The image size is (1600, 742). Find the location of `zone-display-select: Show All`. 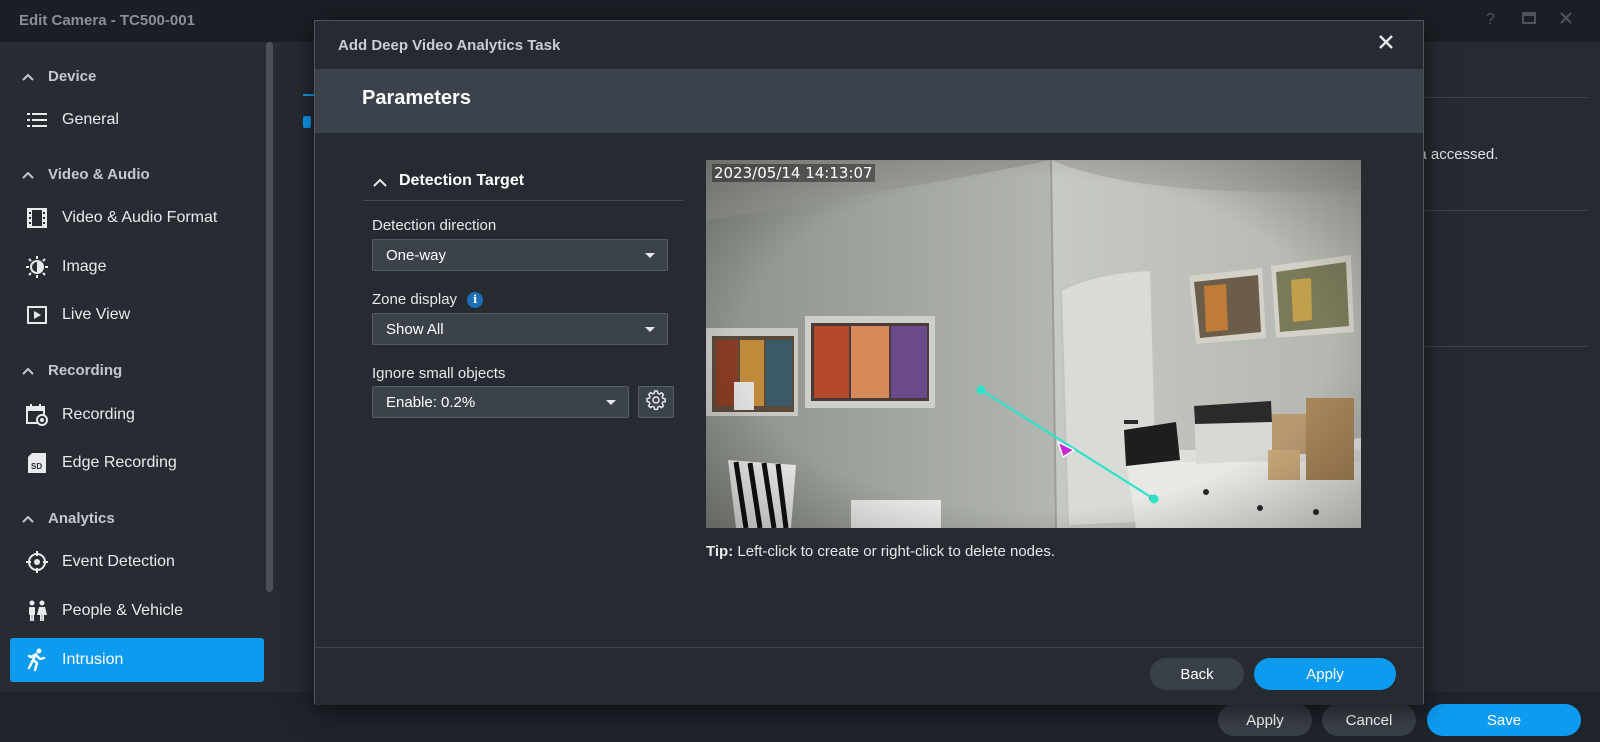

zone-display-select: Show All is located at coordinates (520, 329).